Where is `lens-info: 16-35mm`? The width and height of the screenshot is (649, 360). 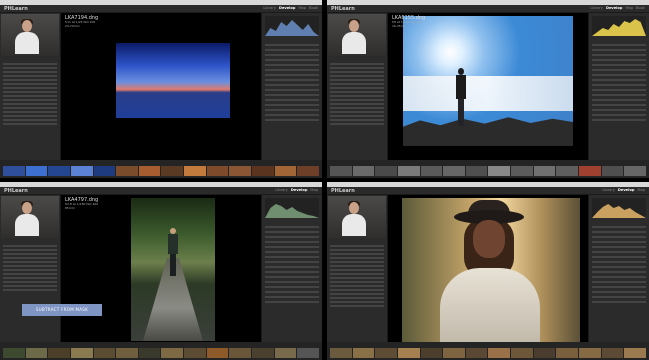 lens-info: 16-35mm is located at coordinates (399, 25).